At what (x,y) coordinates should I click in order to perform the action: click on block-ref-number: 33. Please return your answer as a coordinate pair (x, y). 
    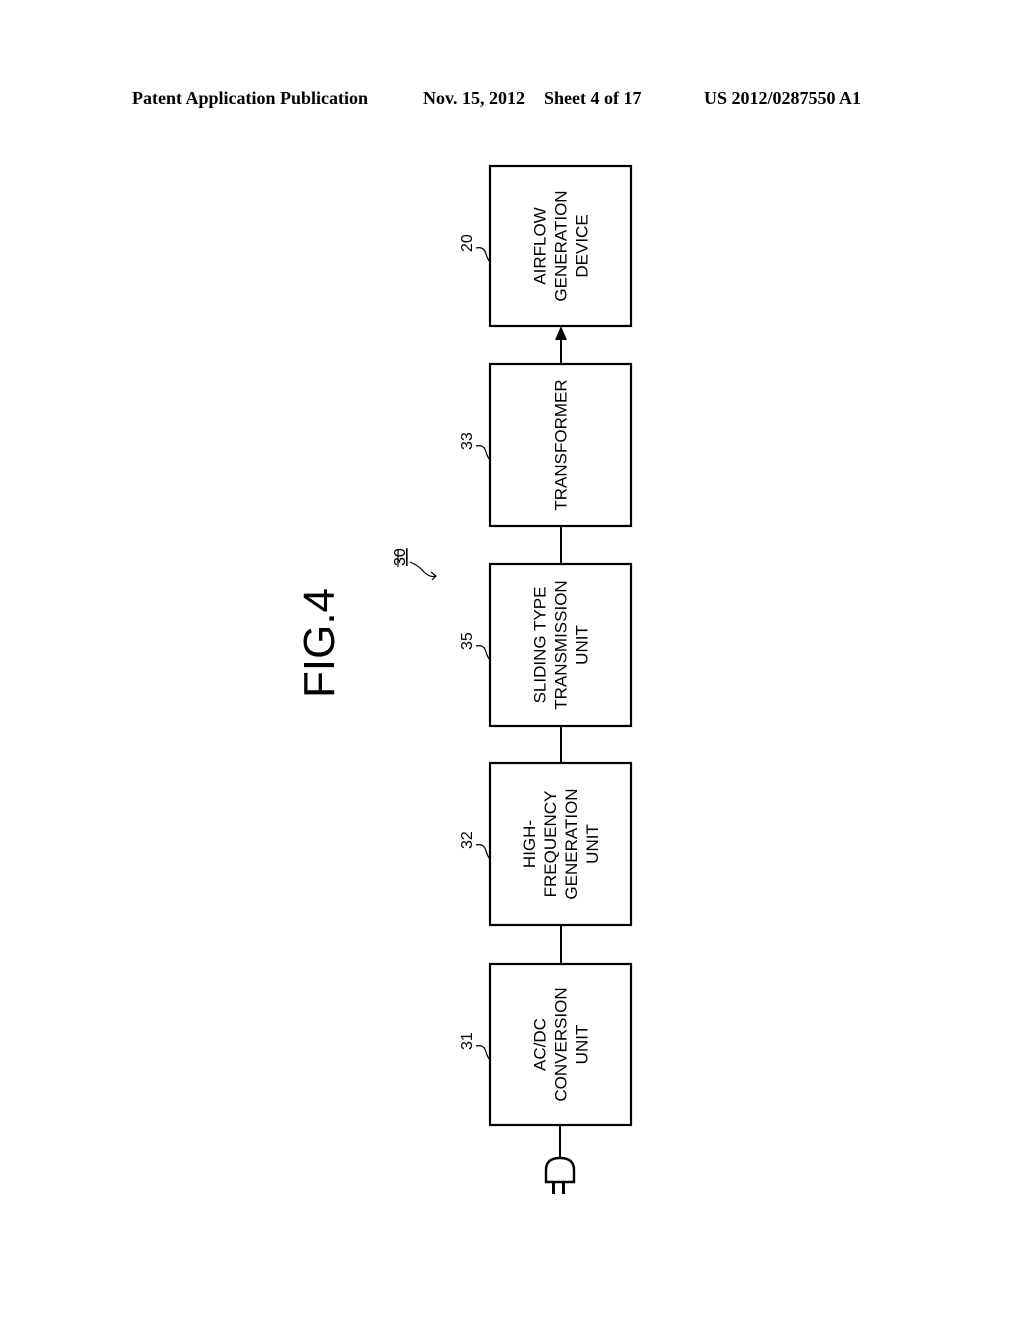
    Looking at the image, I should click on (467, 441).